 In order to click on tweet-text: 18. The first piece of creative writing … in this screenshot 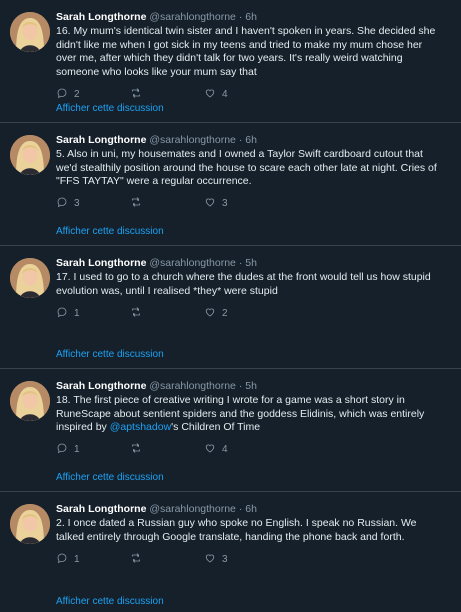, I will do `click(253, 414)`.